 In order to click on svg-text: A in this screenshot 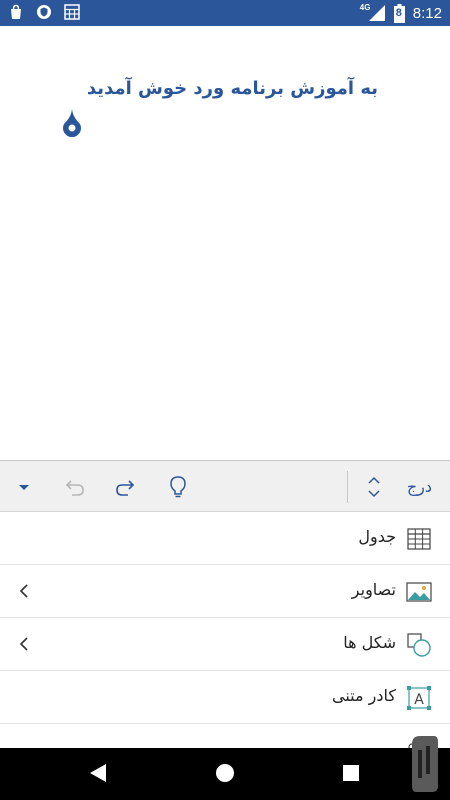, I will do `click(419, 700)`.